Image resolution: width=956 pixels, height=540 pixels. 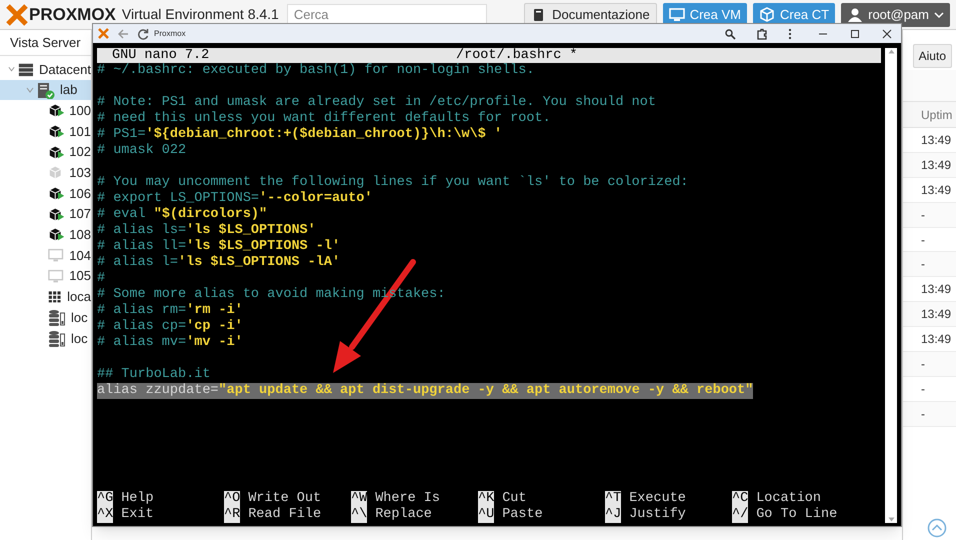 I want to click on tree-item: 107, so click(x=45, y=214).